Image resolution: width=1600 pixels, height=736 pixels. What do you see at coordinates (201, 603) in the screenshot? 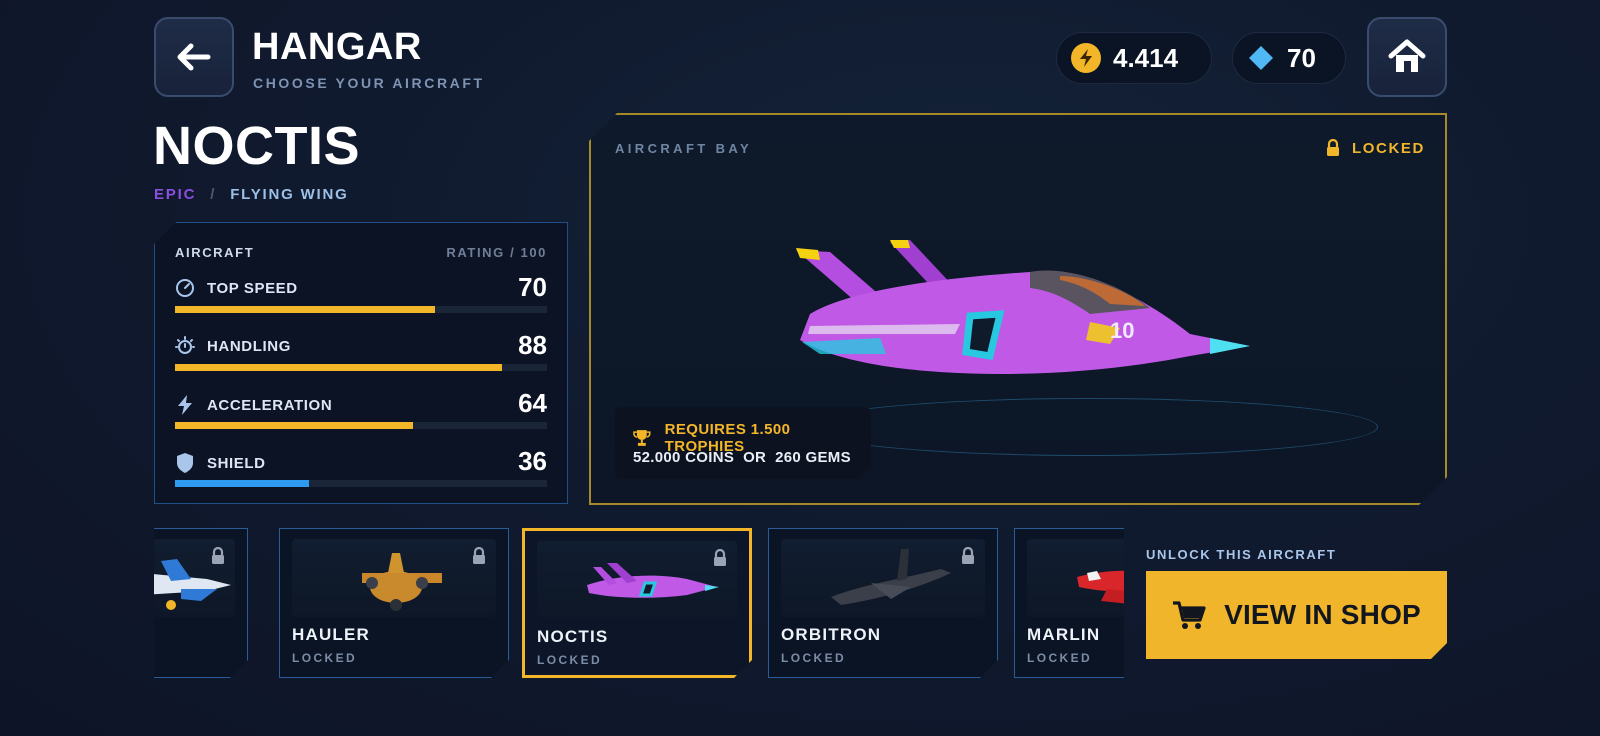
I see `aircraft-card` at bounding box center [201, 603].